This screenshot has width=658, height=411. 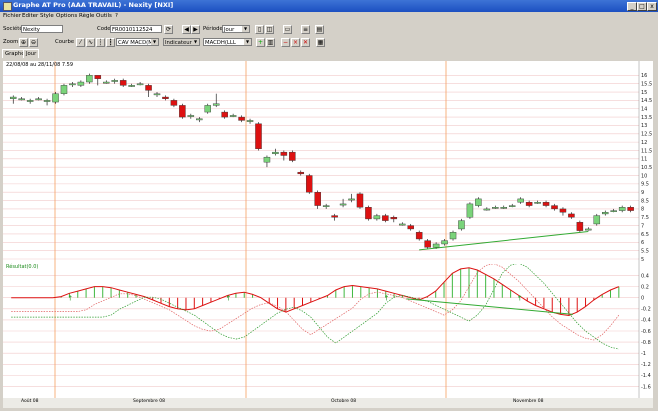 What do you see at coordinates (47, 16) in the screenshot?
I see `menu-style: Style` at bounding box center [47, 16].